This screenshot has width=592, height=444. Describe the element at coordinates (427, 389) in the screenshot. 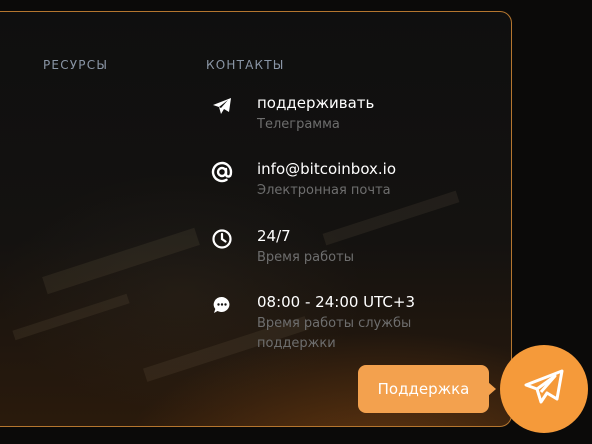

I see `support-button: Поддержка` at that location.